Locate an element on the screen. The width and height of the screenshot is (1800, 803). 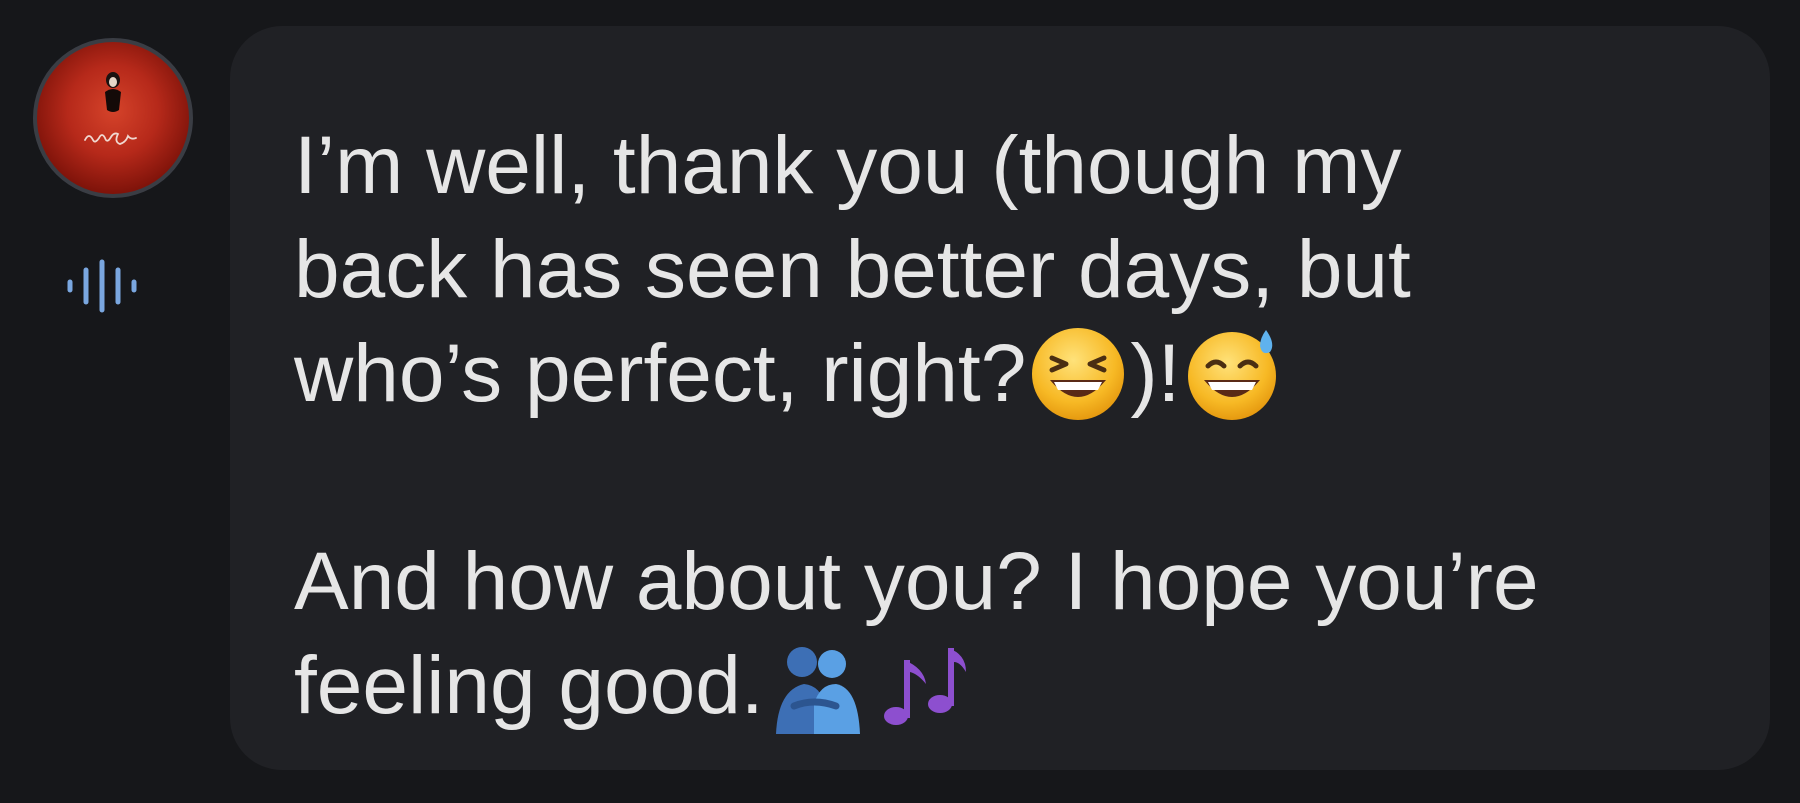
people-hugging-icon is located at coordinates (816, 686).